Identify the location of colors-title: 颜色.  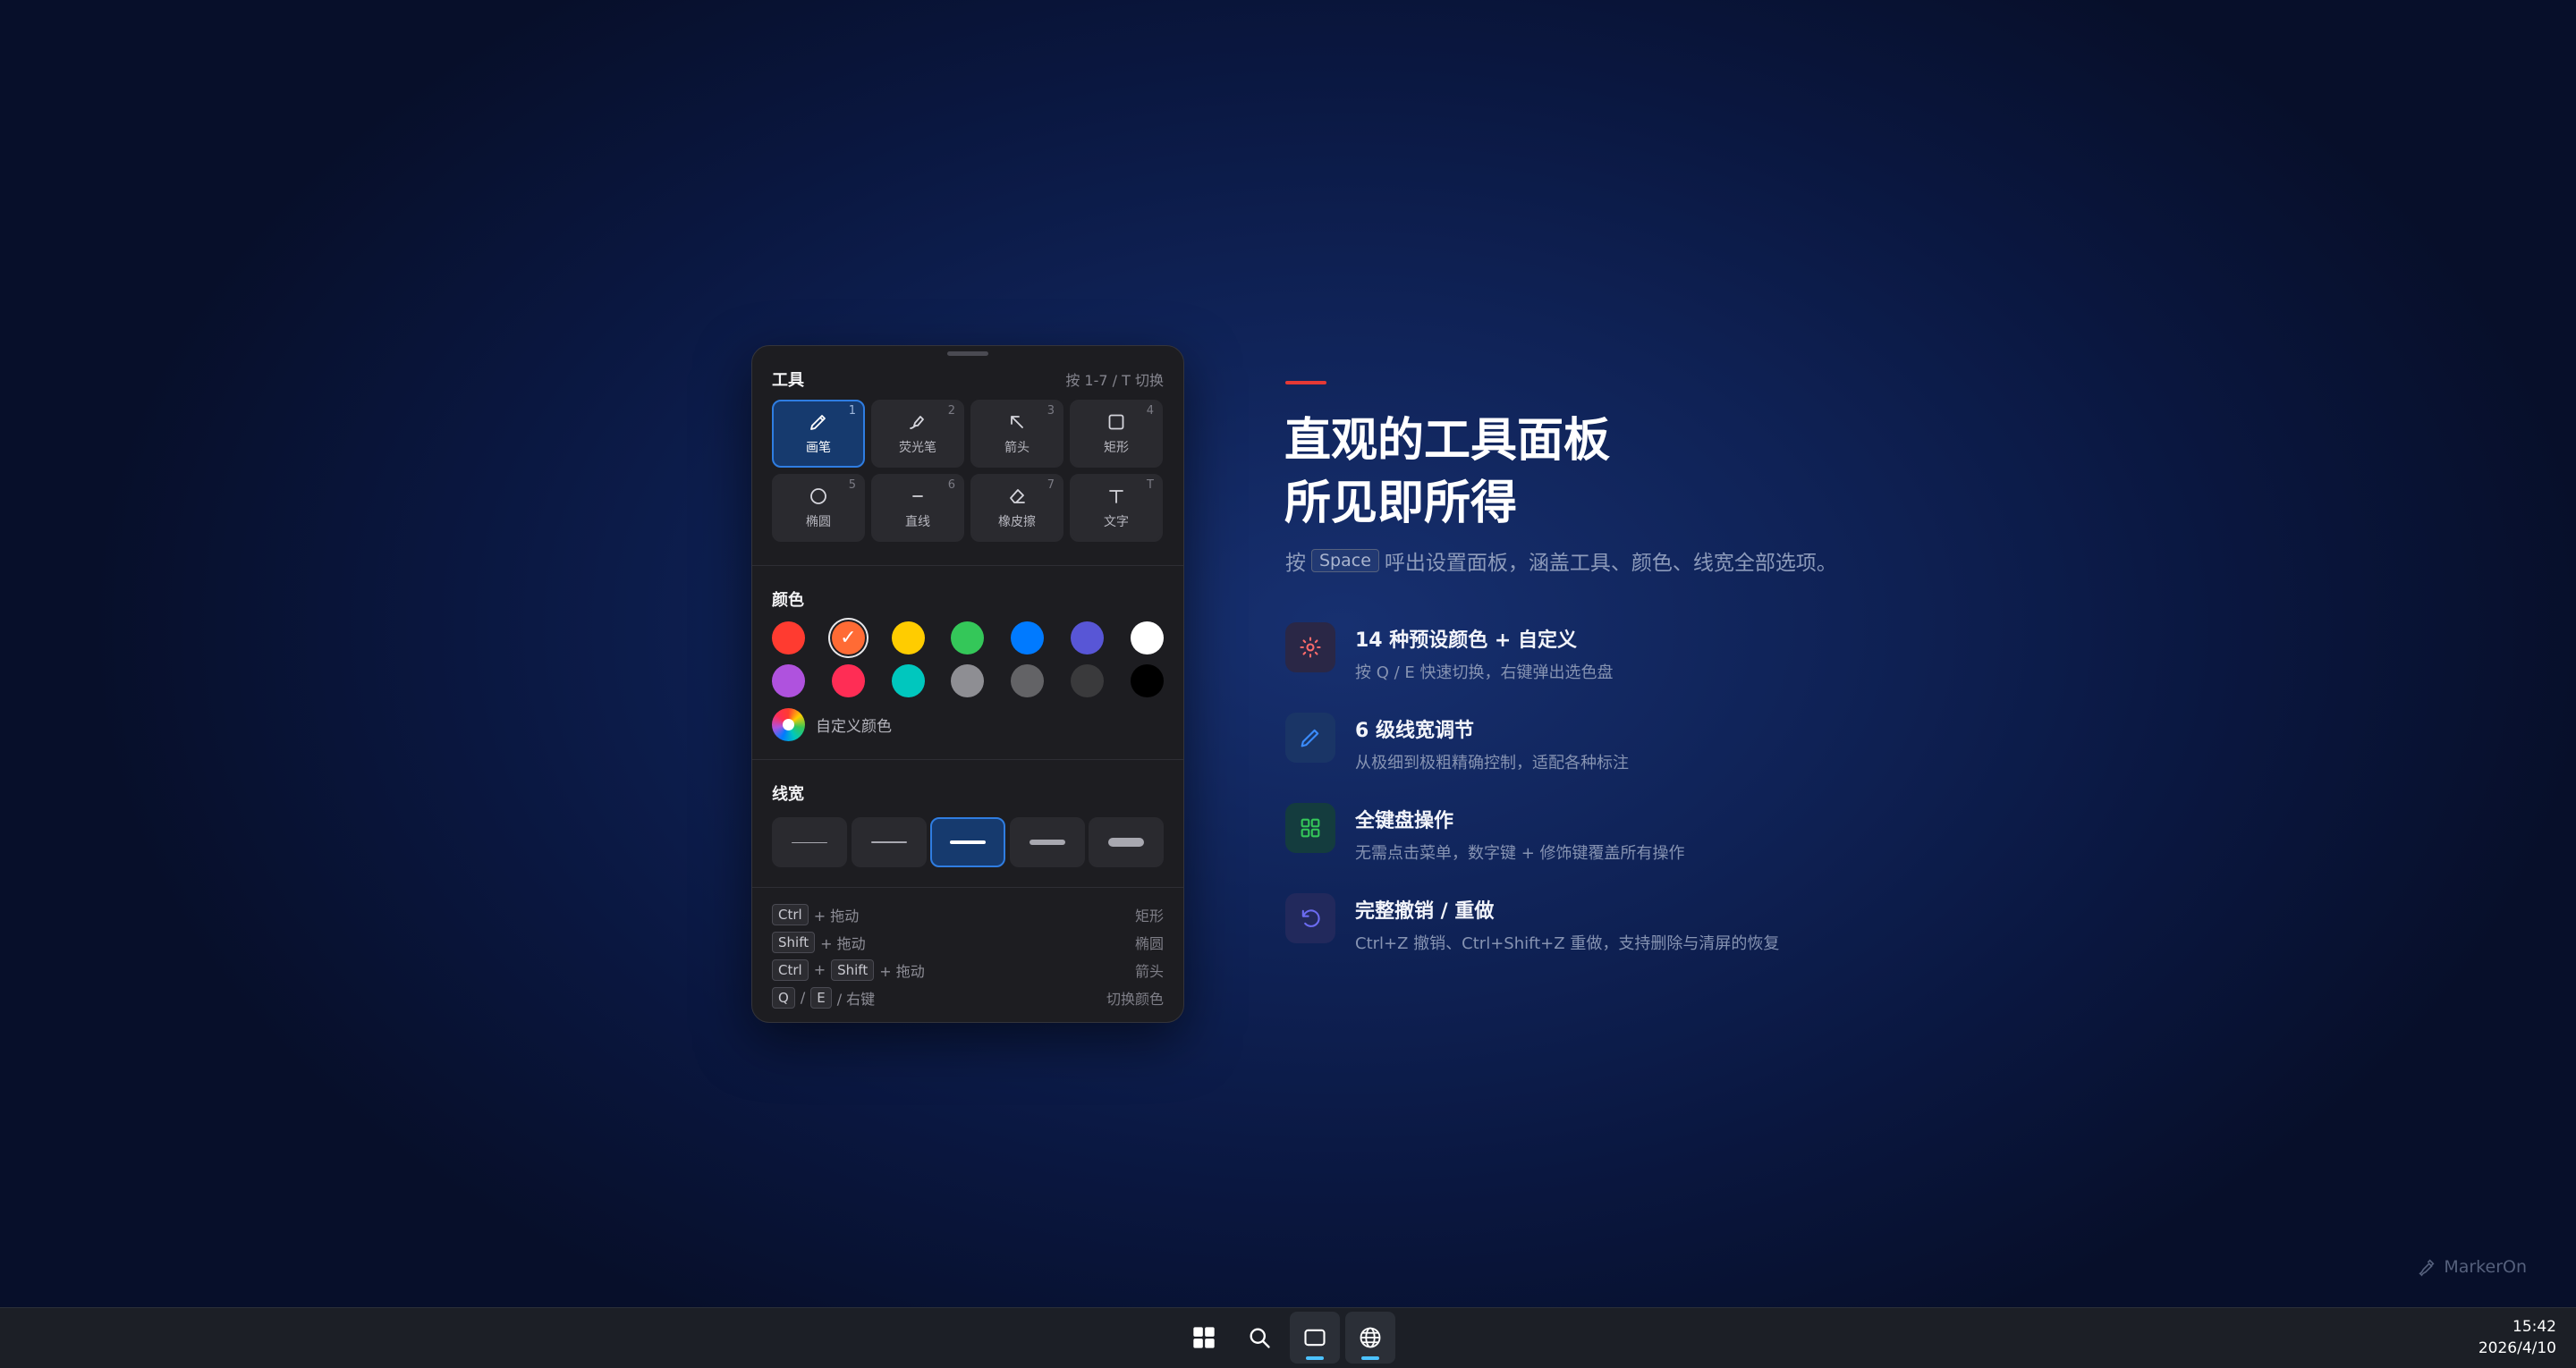
(788, 601).